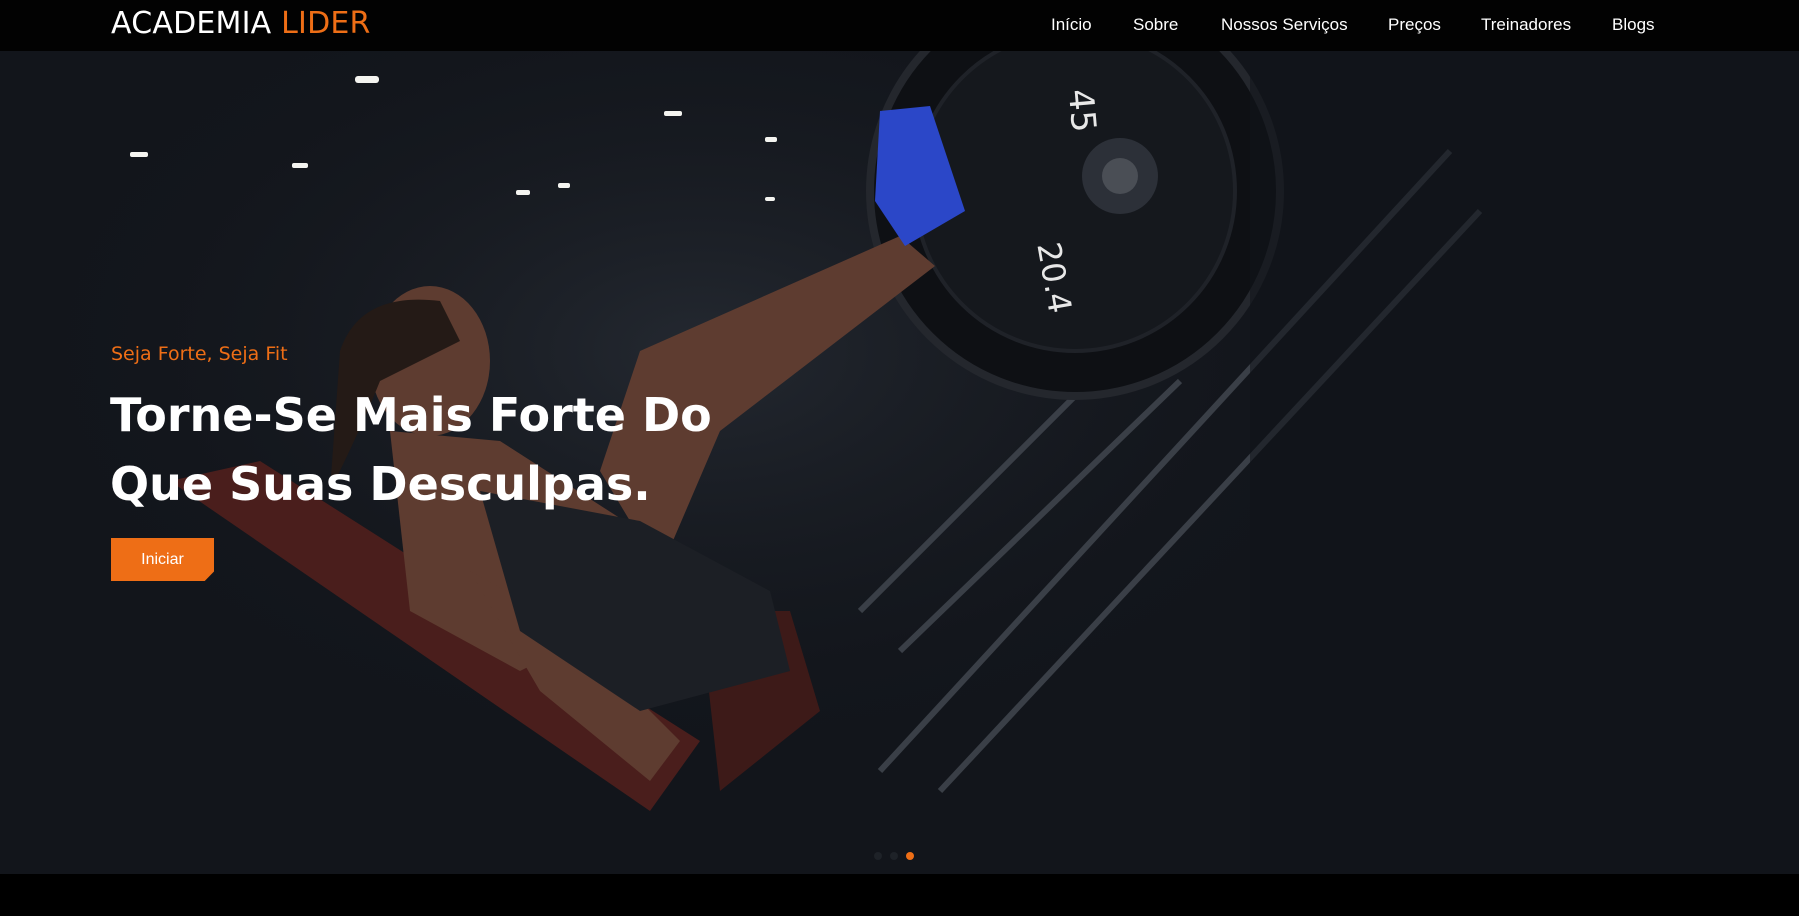  What do you see at coordinates (1155, 25) in the screenshot?
I see `nav-link-sobre: Sobre` at bounding box center [1155, 25].